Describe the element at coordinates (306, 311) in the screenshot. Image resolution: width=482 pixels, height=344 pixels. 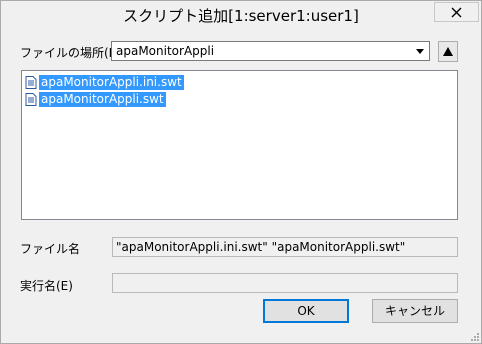
I see `ok-button: OK` at that location.